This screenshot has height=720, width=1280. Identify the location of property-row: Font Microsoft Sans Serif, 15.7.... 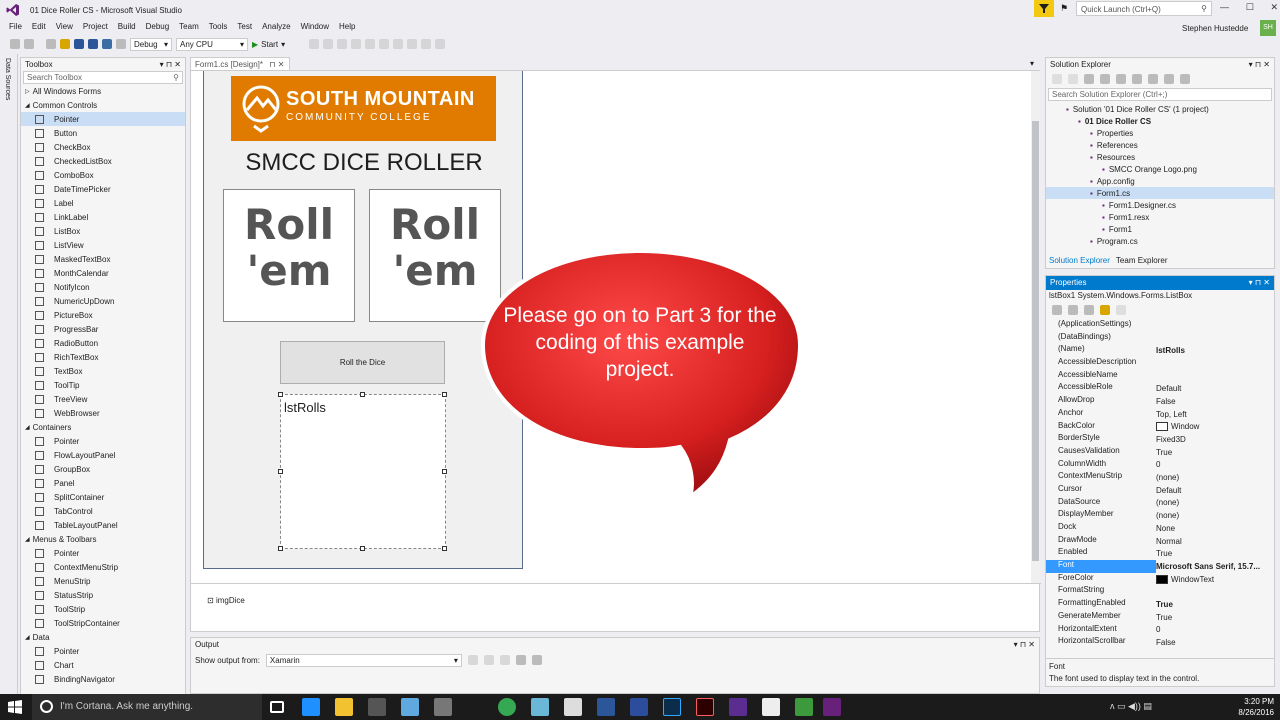
(1160, 566).